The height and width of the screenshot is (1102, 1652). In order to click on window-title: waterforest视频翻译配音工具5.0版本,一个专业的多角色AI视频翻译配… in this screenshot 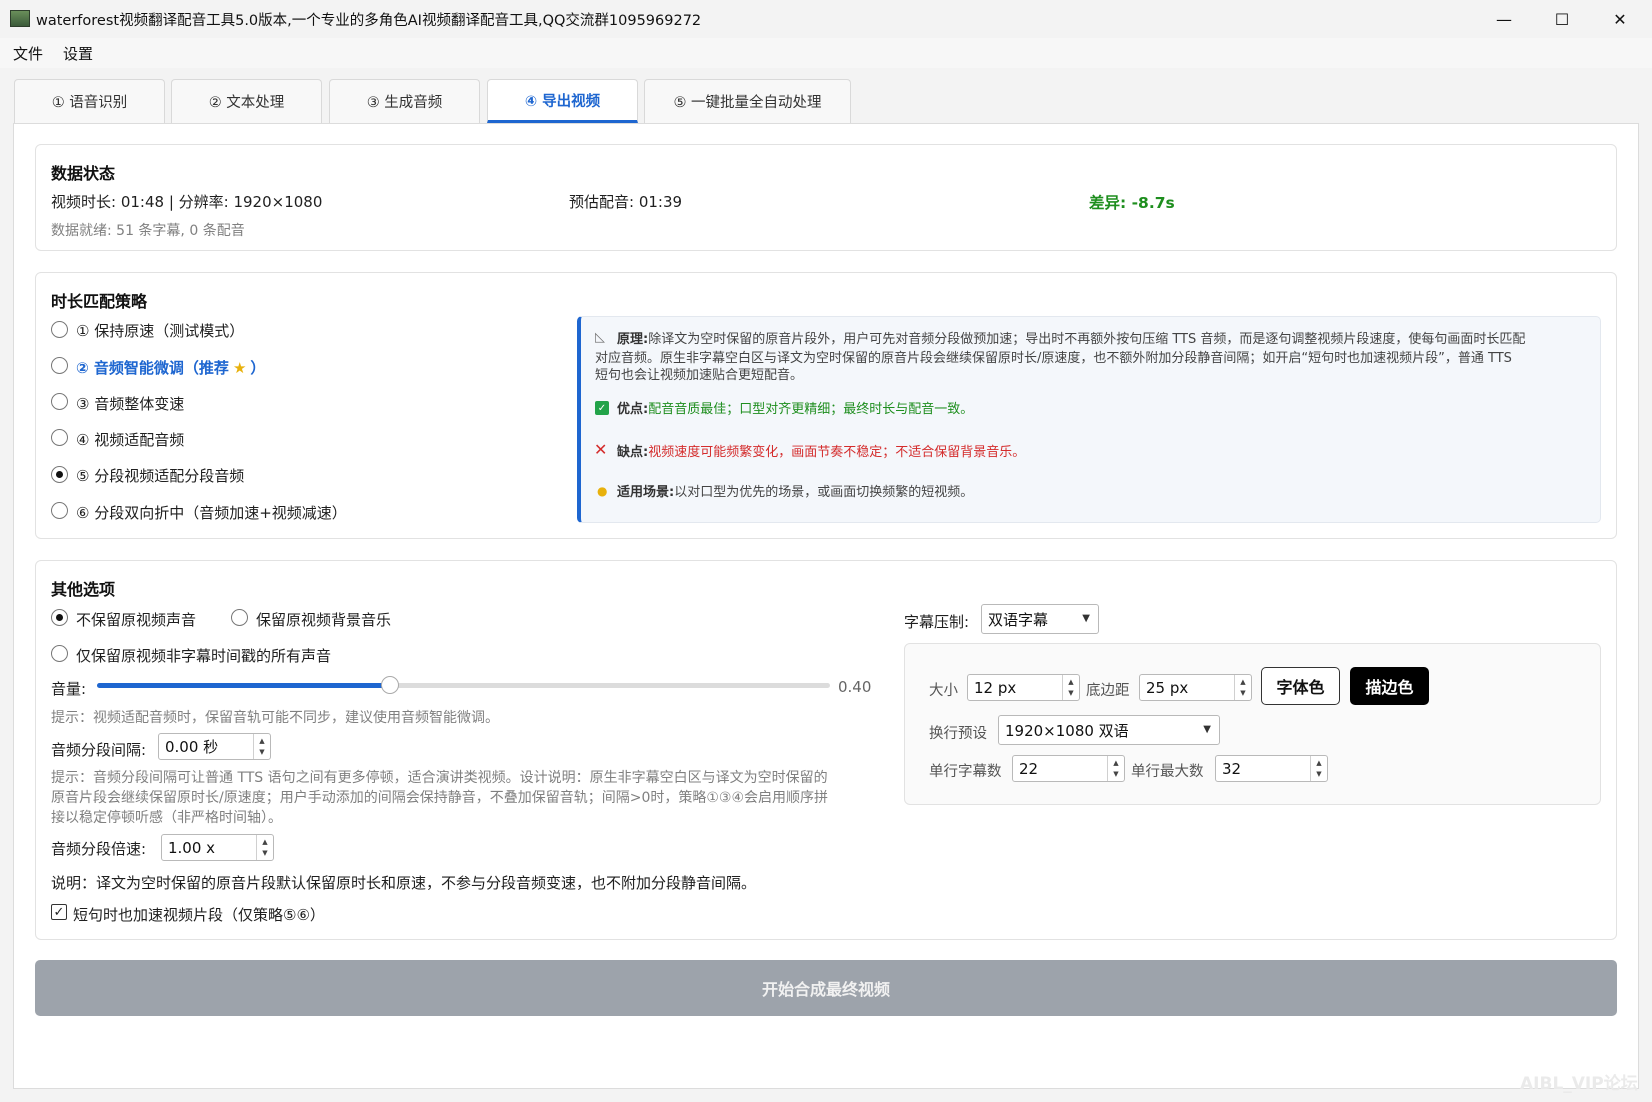, I will do `click(369, 21)`.